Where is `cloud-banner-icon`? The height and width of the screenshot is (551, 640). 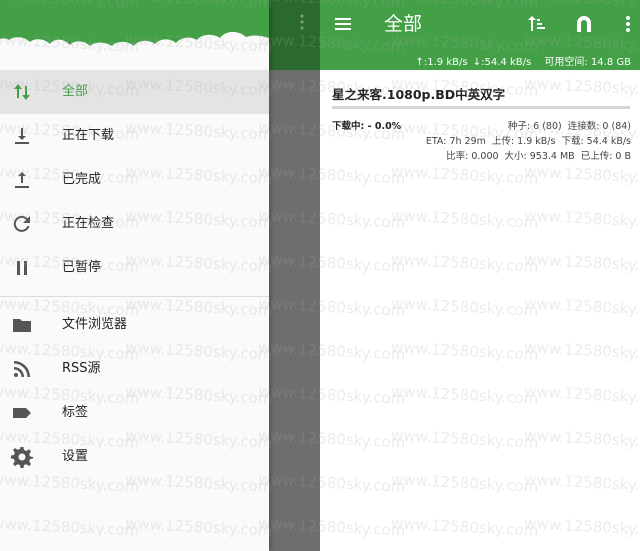
cloud-banner-icon is located at coordinates (134, 35).